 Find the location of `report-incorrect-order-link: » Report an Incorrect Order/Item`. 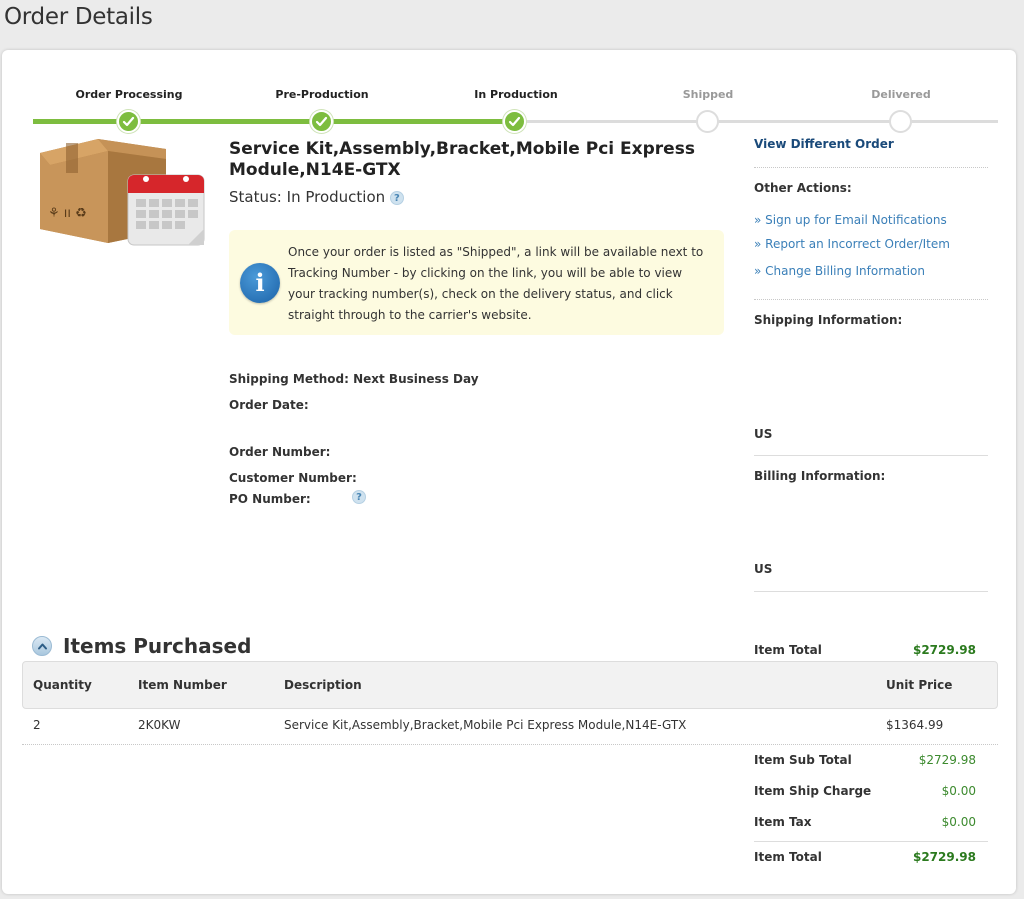

report-incorrect-order-link: » Report an Incorrect Order/Item is located at coordinates (852, 244).